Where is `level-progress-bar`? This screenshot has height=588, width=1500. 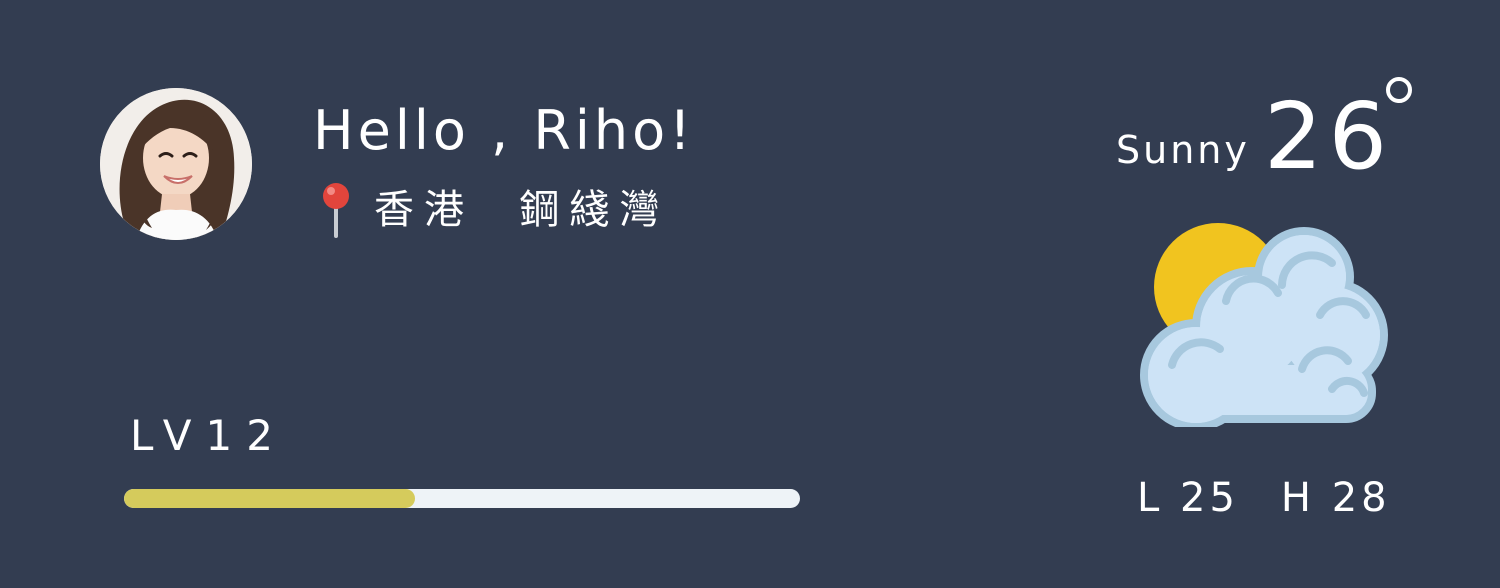 level-progress-bar is located at coordinates (462, 498).